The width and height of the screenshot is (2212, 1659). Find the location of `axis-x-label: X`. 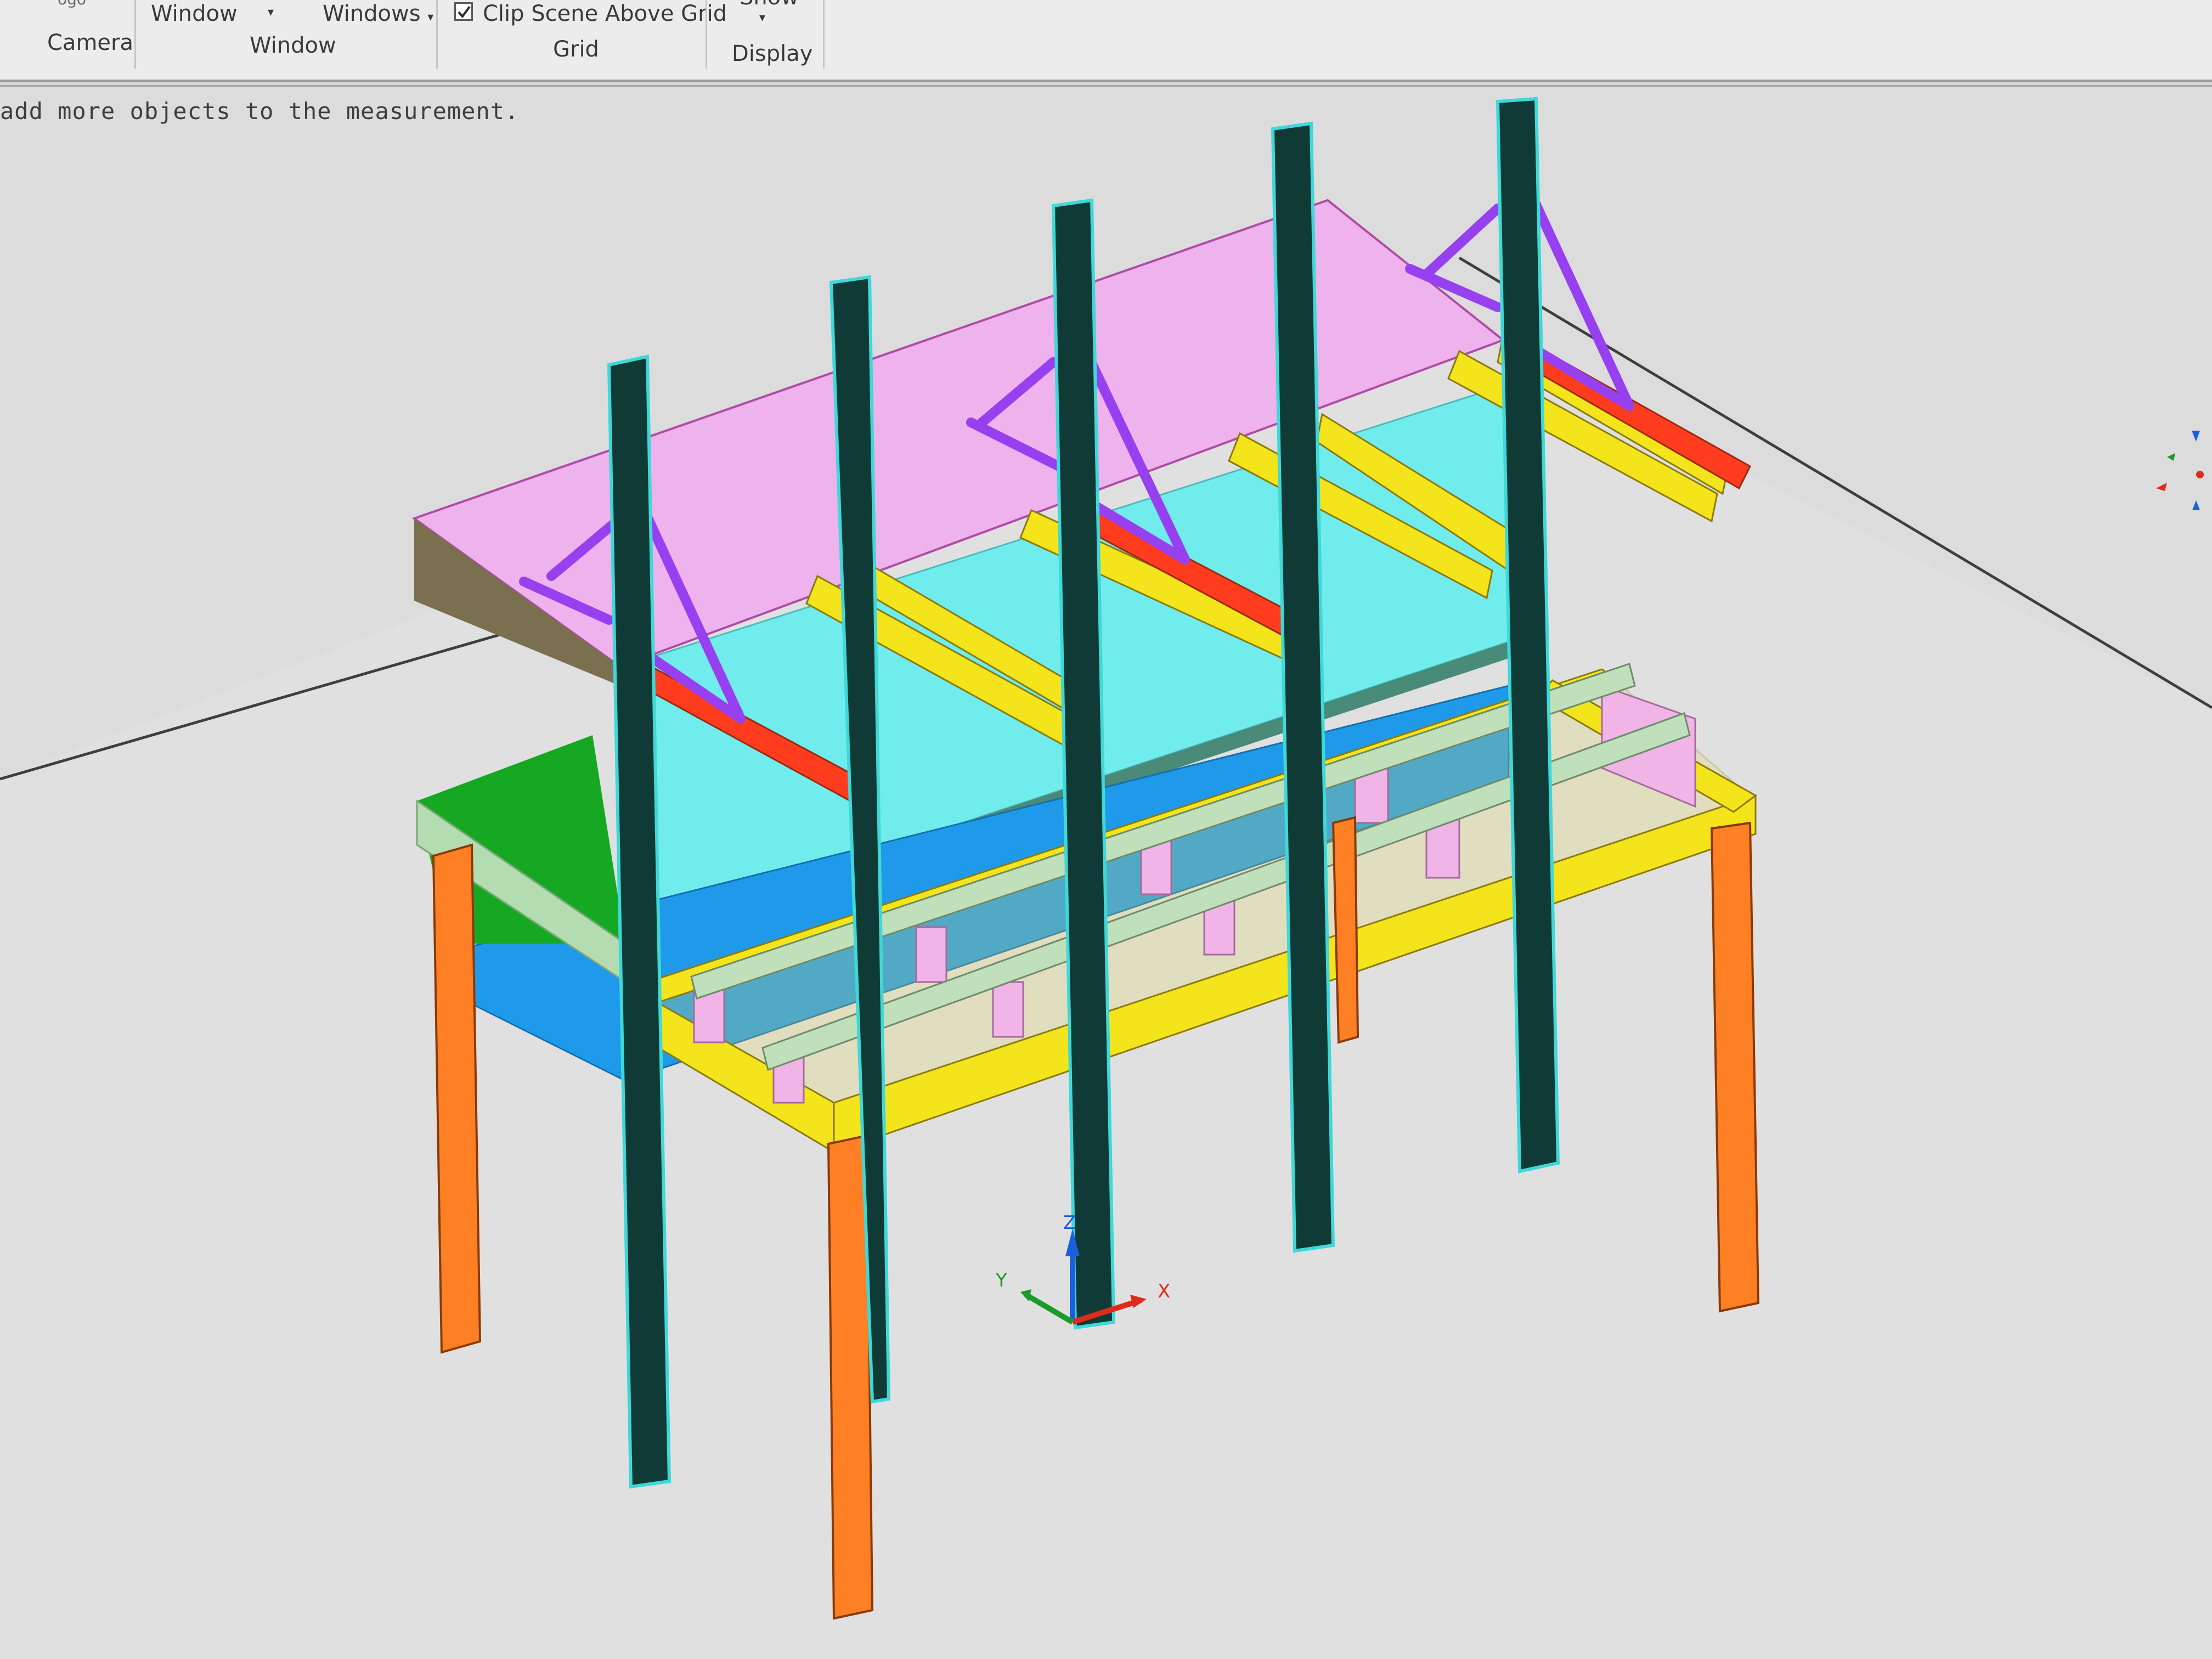

axis-x-label: X is located at coordinates (1164, 1291).